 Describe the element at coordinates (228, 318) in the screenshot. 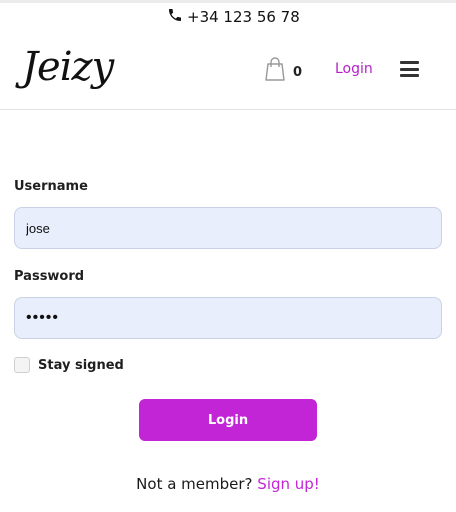

I see `password-input: •••••` at that location.